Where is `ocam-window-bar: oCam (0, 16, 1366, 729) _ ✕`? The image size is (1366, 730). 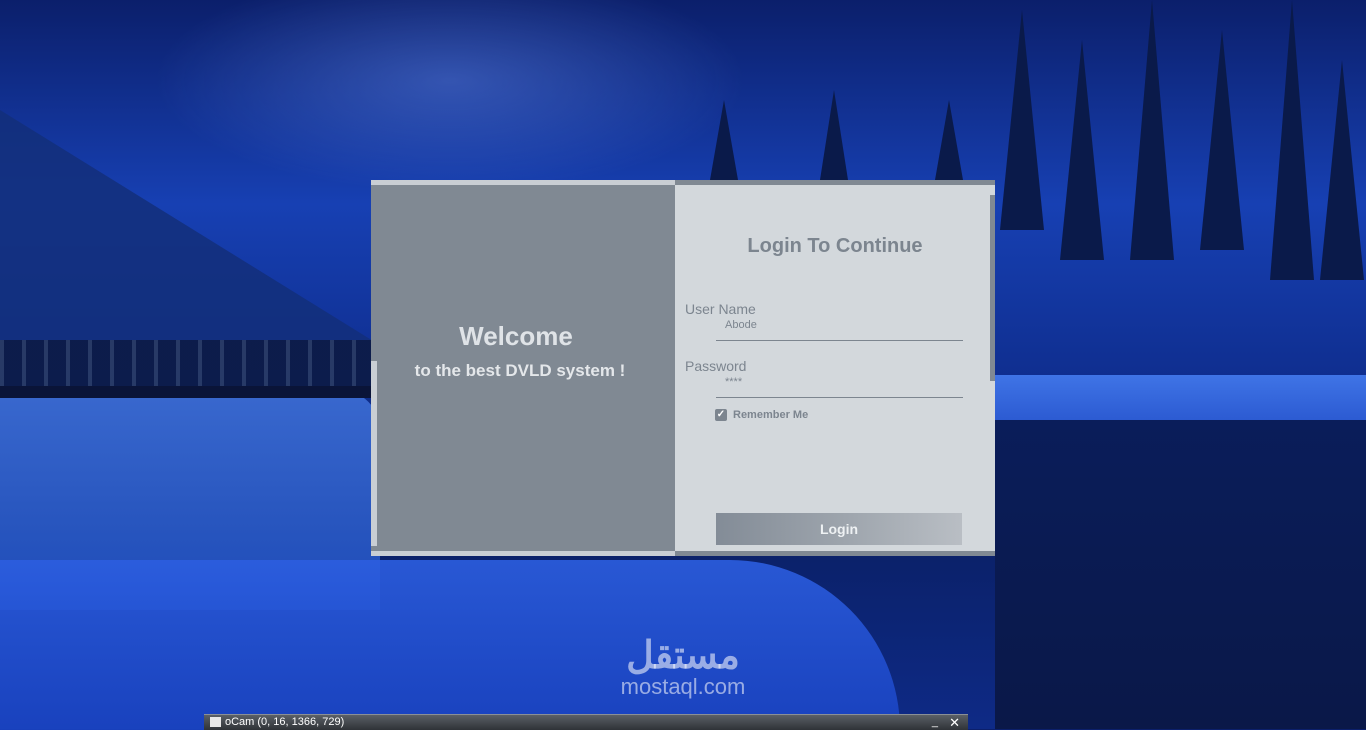
ocam-window-bar: oCam (0, 16, 1366, 729) _ ✕ is located at coordinates (586, 722).